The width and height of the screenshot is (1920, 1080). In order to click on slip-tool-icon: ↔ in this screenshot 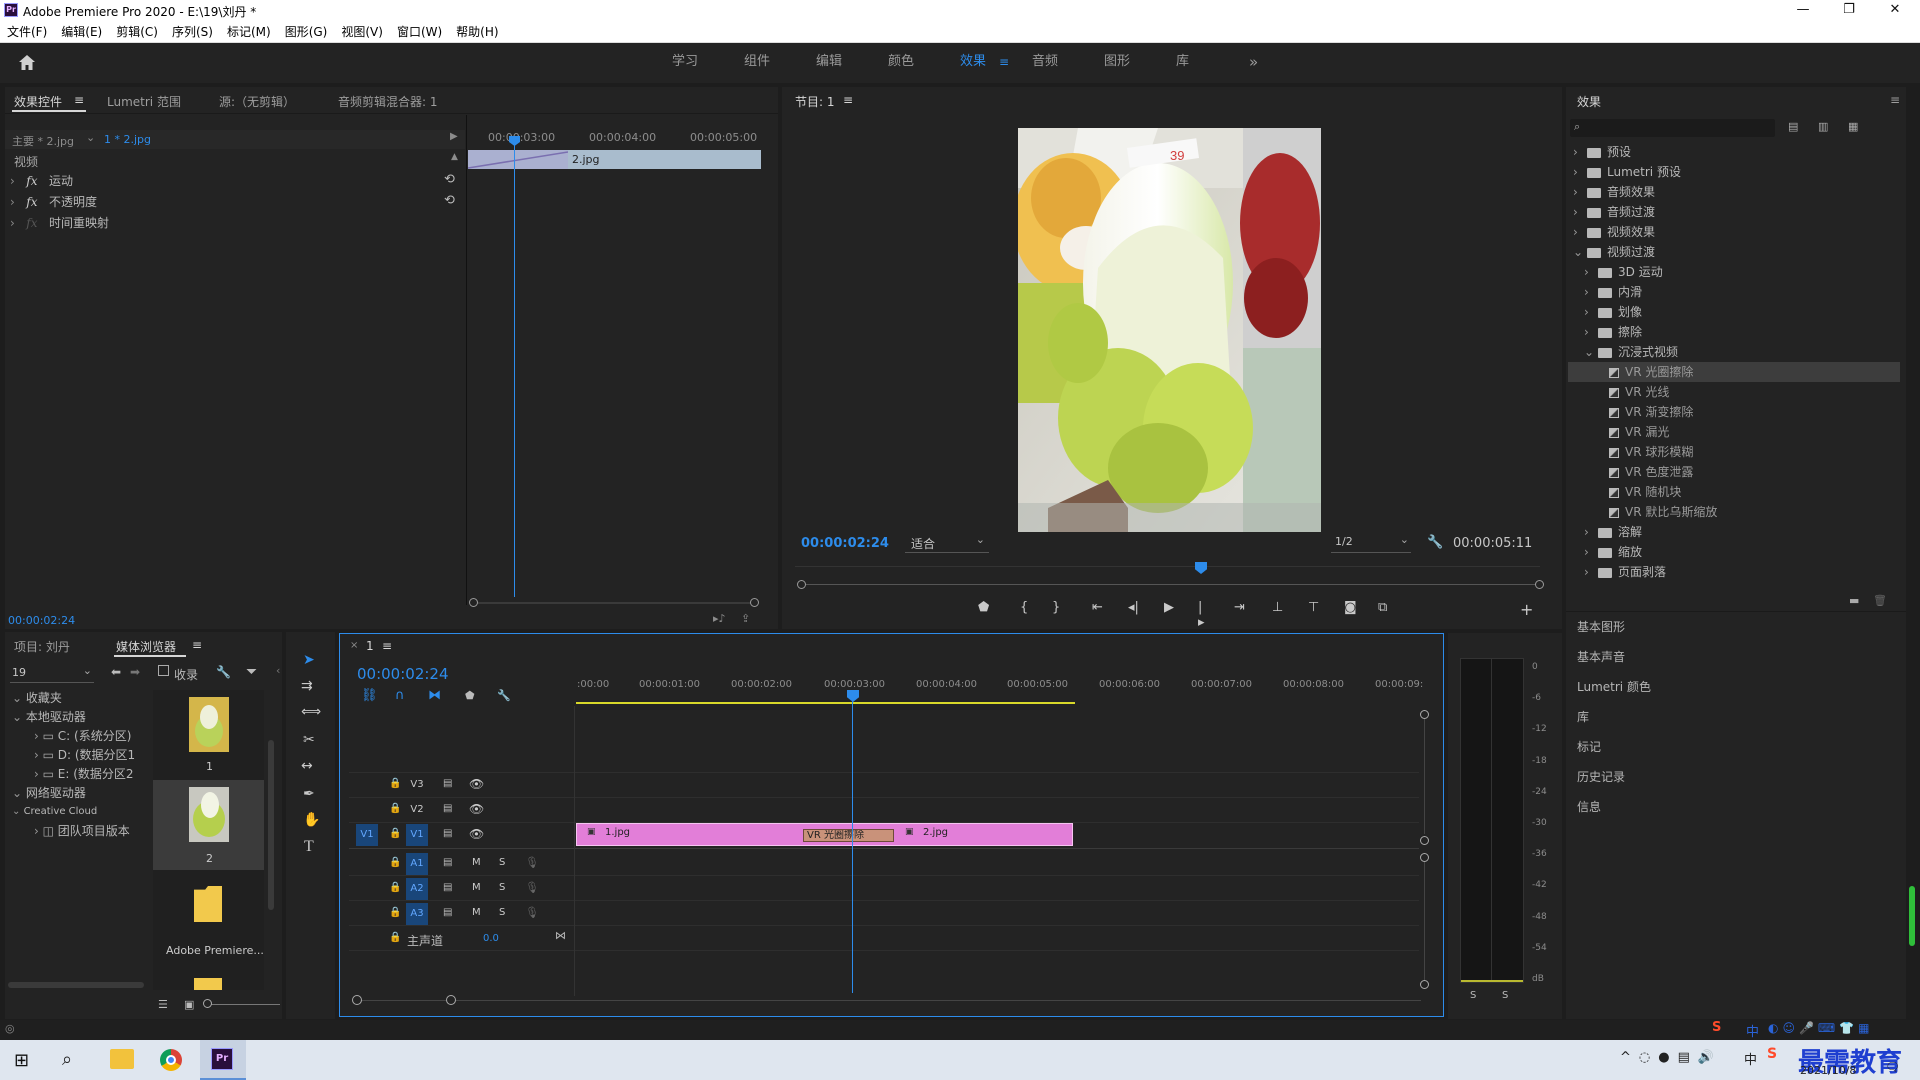, I will do `click(307, 766)`.